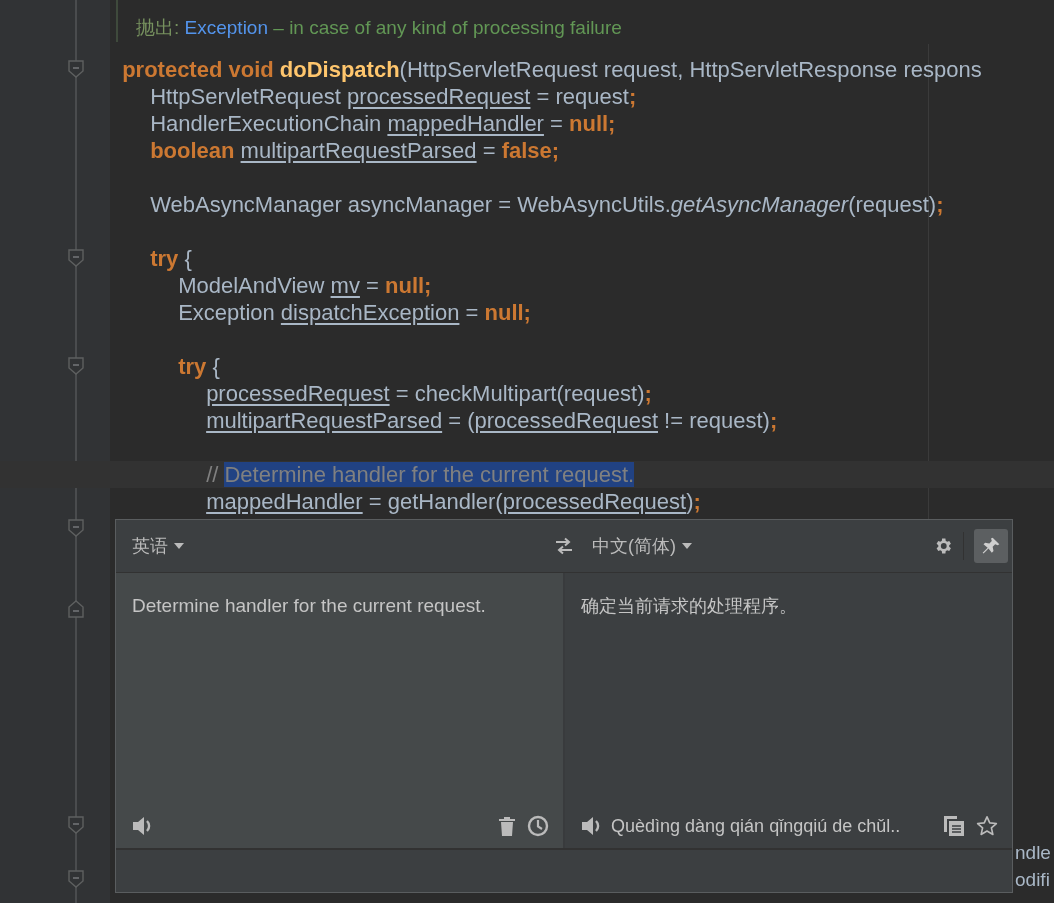  What do you see at coordinates (642, 546) in the screenshot?
I see `target-language-dropdown: 中文(简体)` at bounding box center [642, 546].